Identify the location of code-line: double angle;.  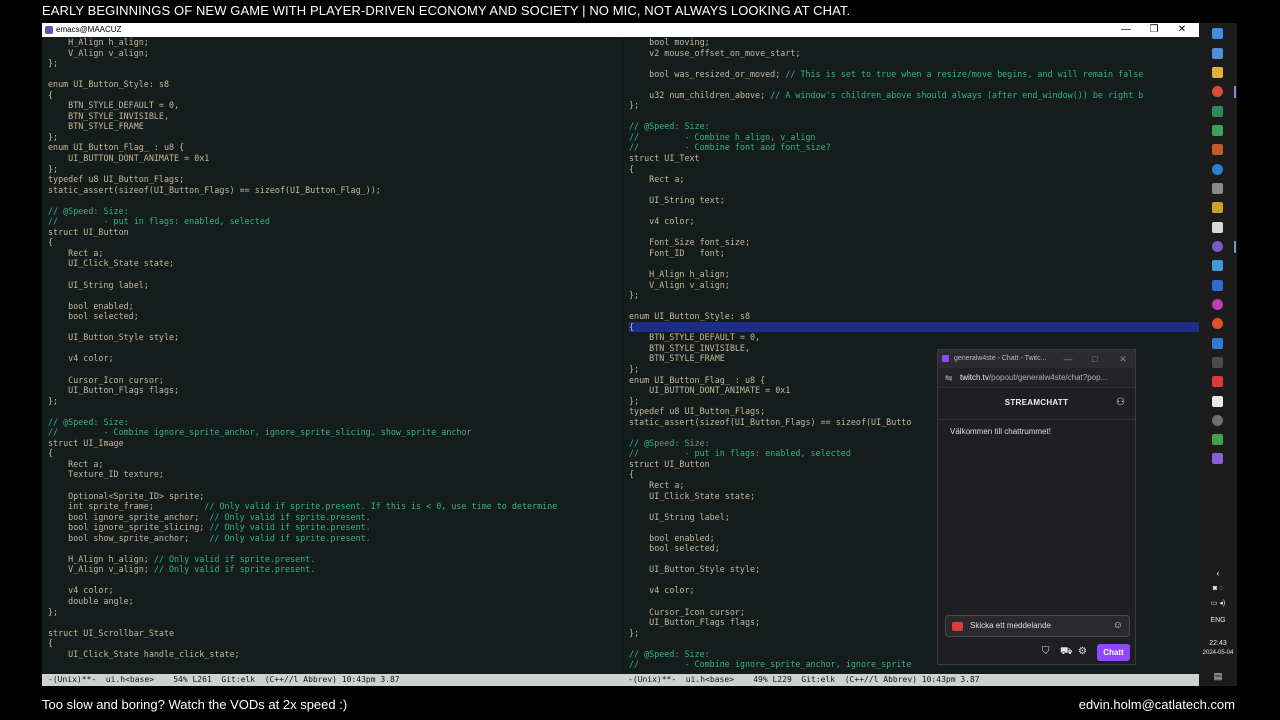
(335, 601).